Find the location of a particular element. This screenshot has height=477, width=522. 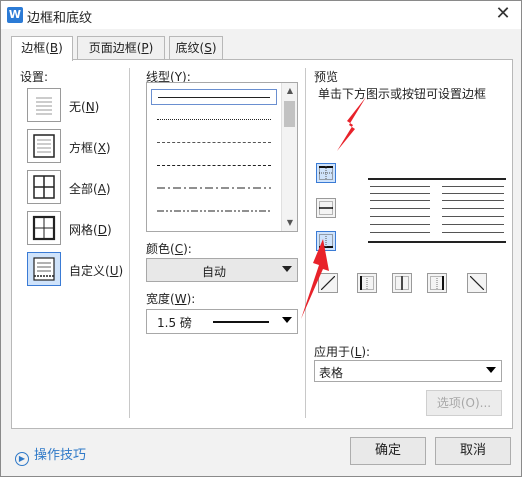

divider-right is located at coordinates (305, 243).